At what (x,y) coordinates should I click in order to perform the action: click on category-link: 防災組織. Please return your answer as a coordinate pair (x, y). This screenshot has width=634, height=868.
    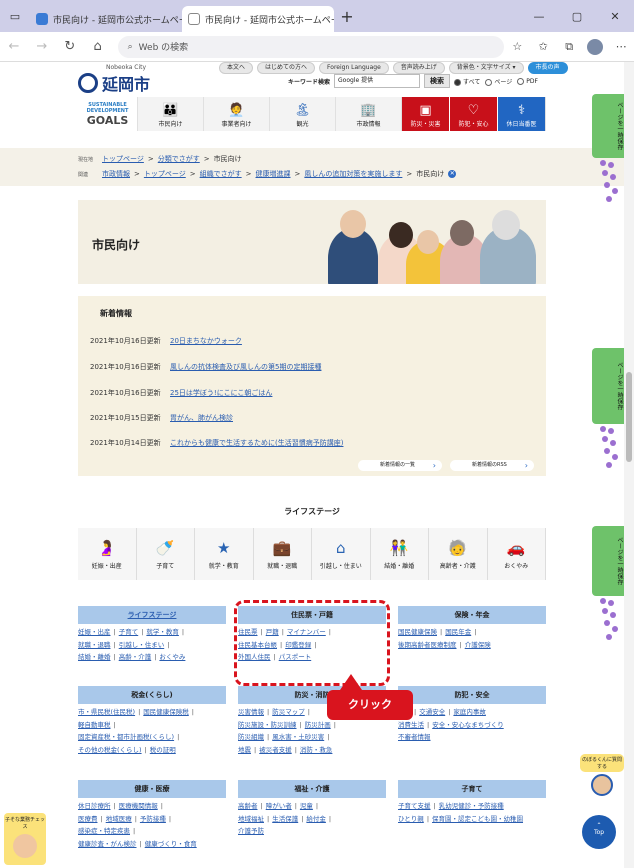
    Looking at the image, I should click on (251, 737).